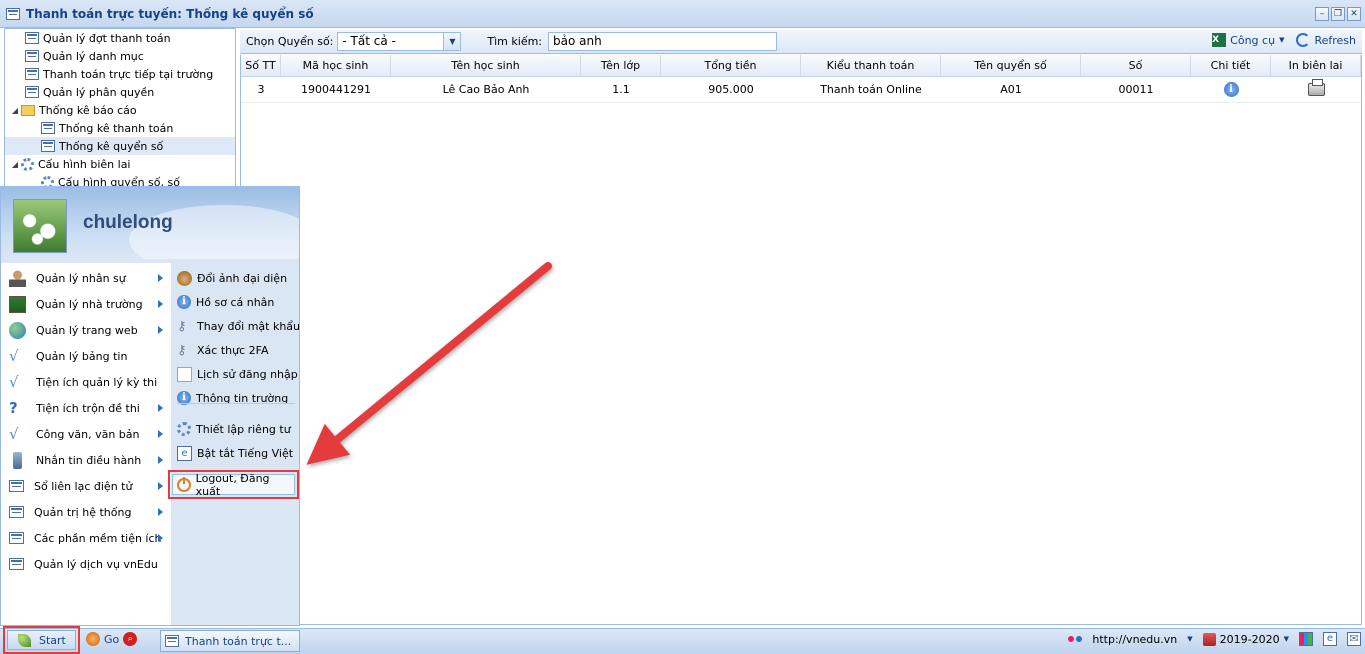 The width and height of the screenshot is (1365, 654). I want to click on mail-icon: ✉, so click(1354, 639).